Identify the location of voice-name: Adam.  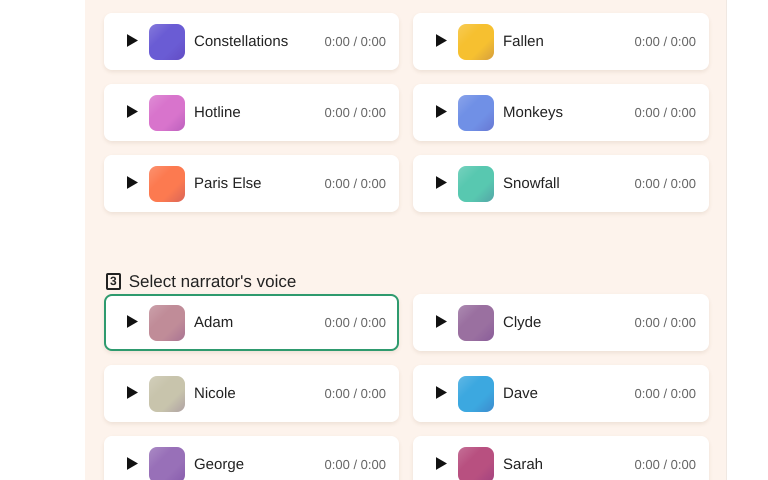
(214, 322).